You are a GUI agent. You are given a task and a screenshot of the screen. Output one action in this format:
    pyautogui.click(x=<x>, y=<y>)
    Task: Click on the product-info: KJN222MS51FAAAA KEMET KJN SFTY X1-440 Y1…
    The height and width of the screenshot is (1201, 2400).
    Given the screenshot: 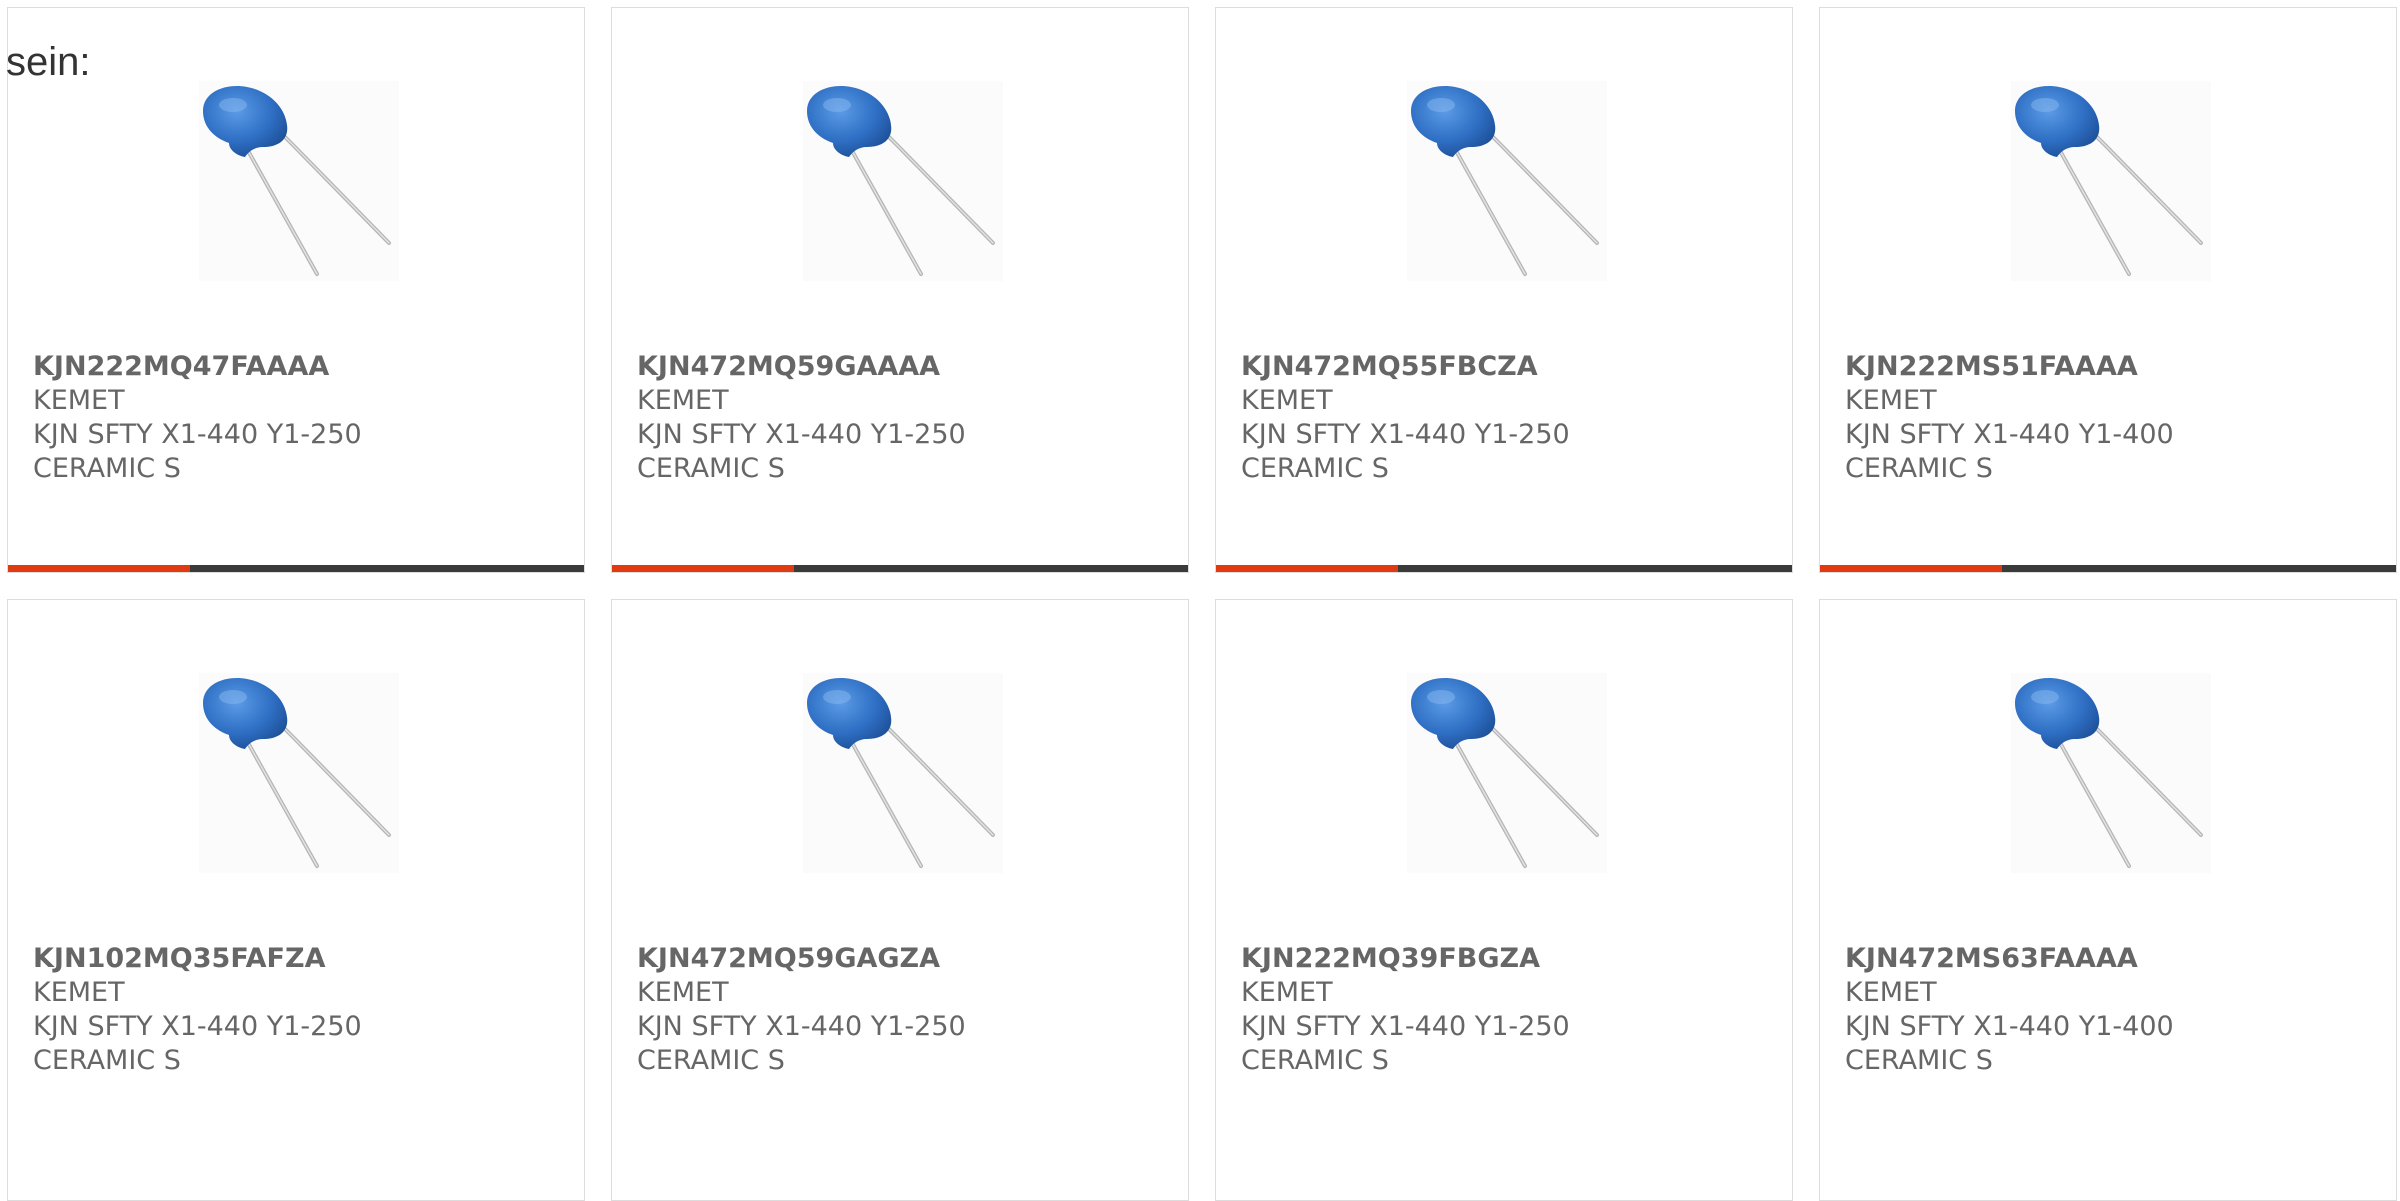 What is the action you would take?
    pyautogui.click(x=2110, y=418)
    